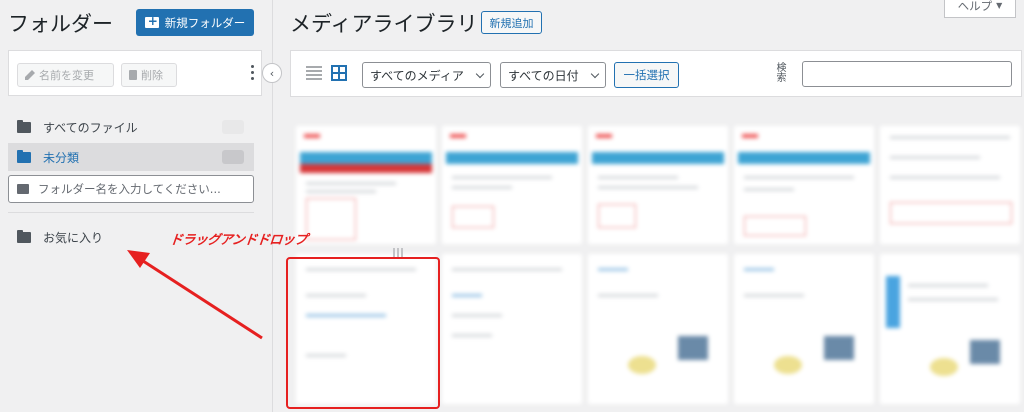 This screenshot has width=1024, height=412. I want to click on collapse-sidebar-button: ‹, so click(272, 73).